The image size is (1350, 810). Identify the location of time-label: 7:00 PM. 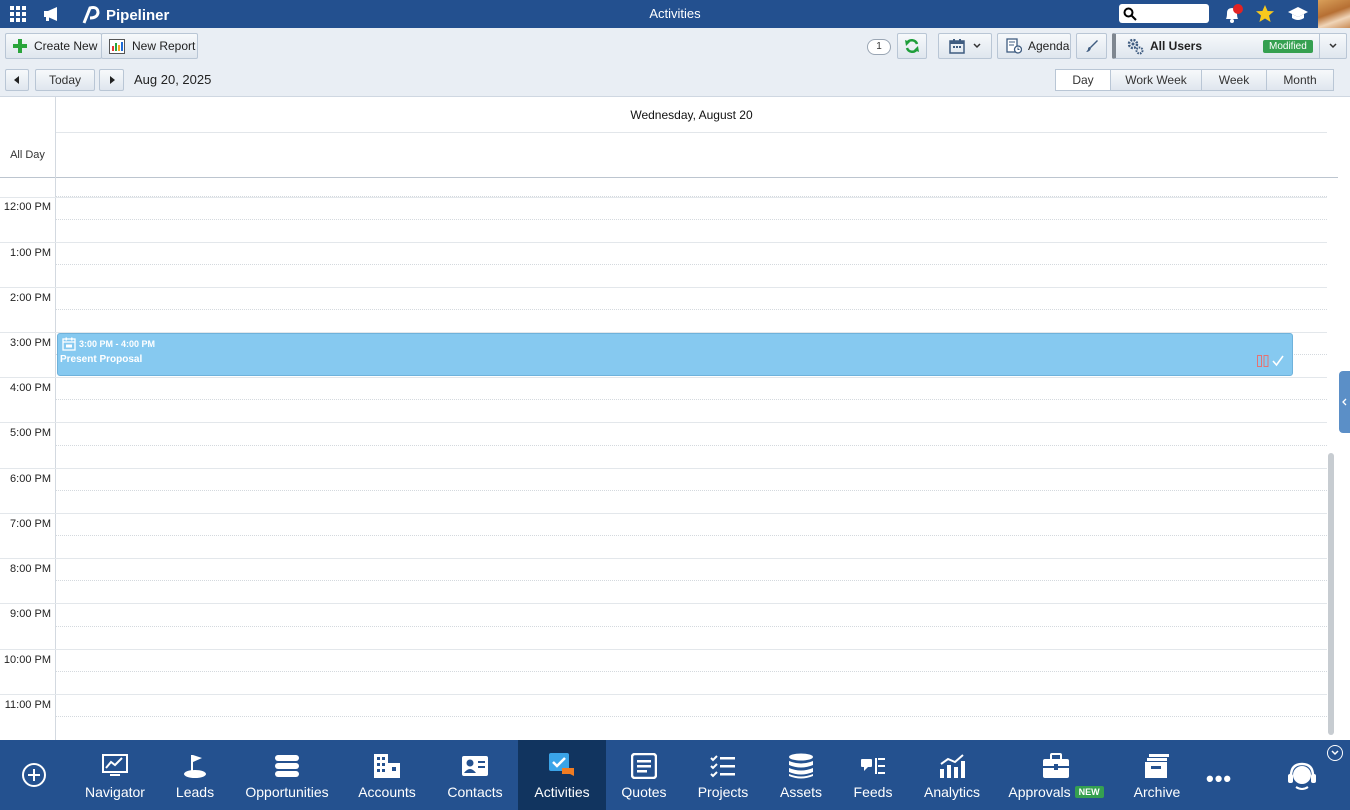
(30, 524).